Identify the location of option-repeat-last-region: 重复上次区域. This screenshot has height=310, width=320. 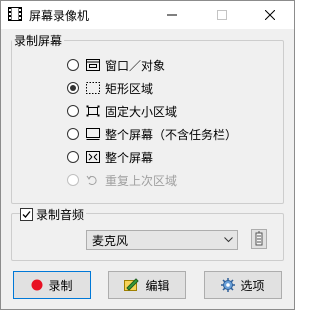
(122, 180).